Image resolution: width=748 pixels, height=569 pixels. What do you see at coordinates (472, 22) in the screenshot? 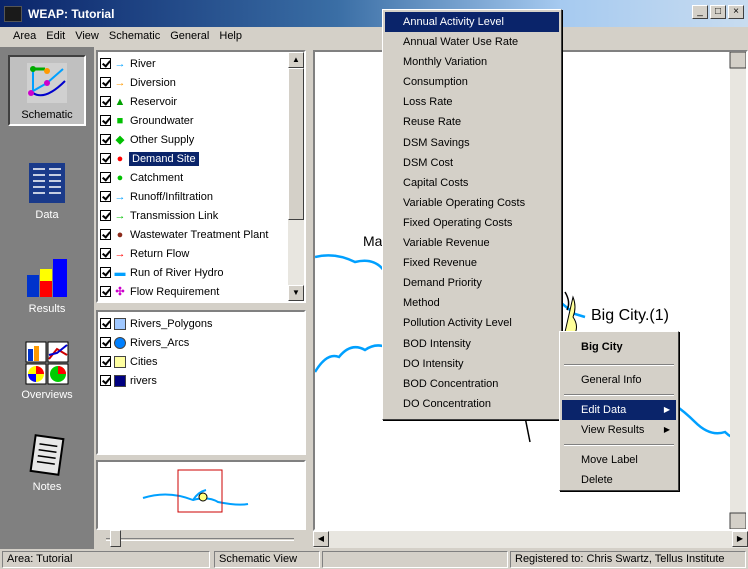
I see `edit-data-menu-item: Annual Activity Level` at bounding box center [472, 22].